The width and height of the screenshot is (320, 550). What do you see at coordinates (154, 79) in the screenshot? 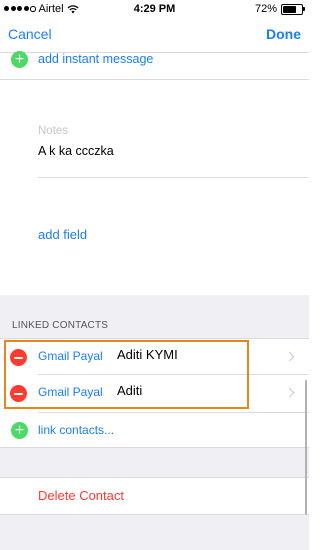
I see `section-separator` at bounding box center [154, 79].